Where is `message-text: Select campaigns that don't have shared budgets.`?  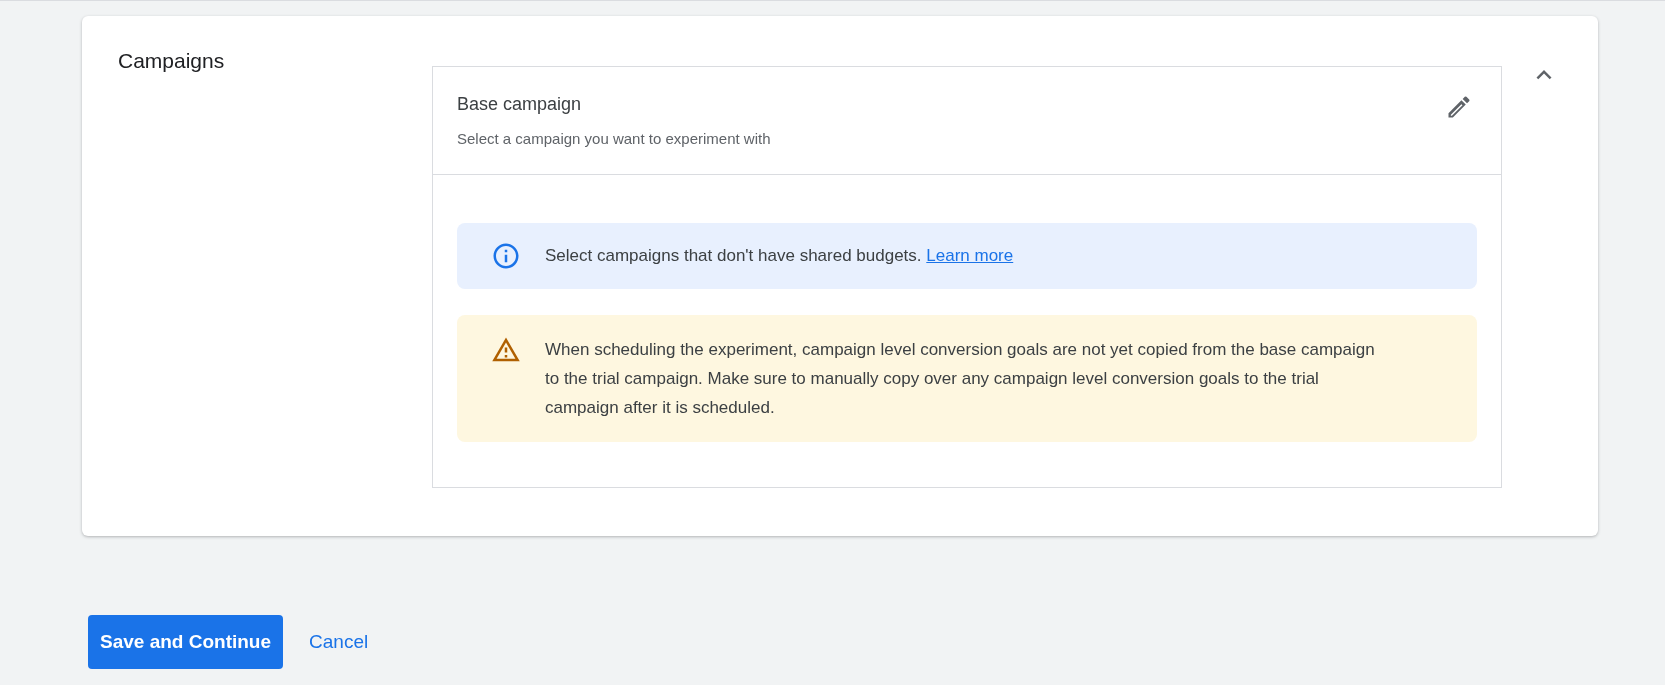 message-text: Select campaigns that don't have shared budgets. is located at coordinates (733, 255).